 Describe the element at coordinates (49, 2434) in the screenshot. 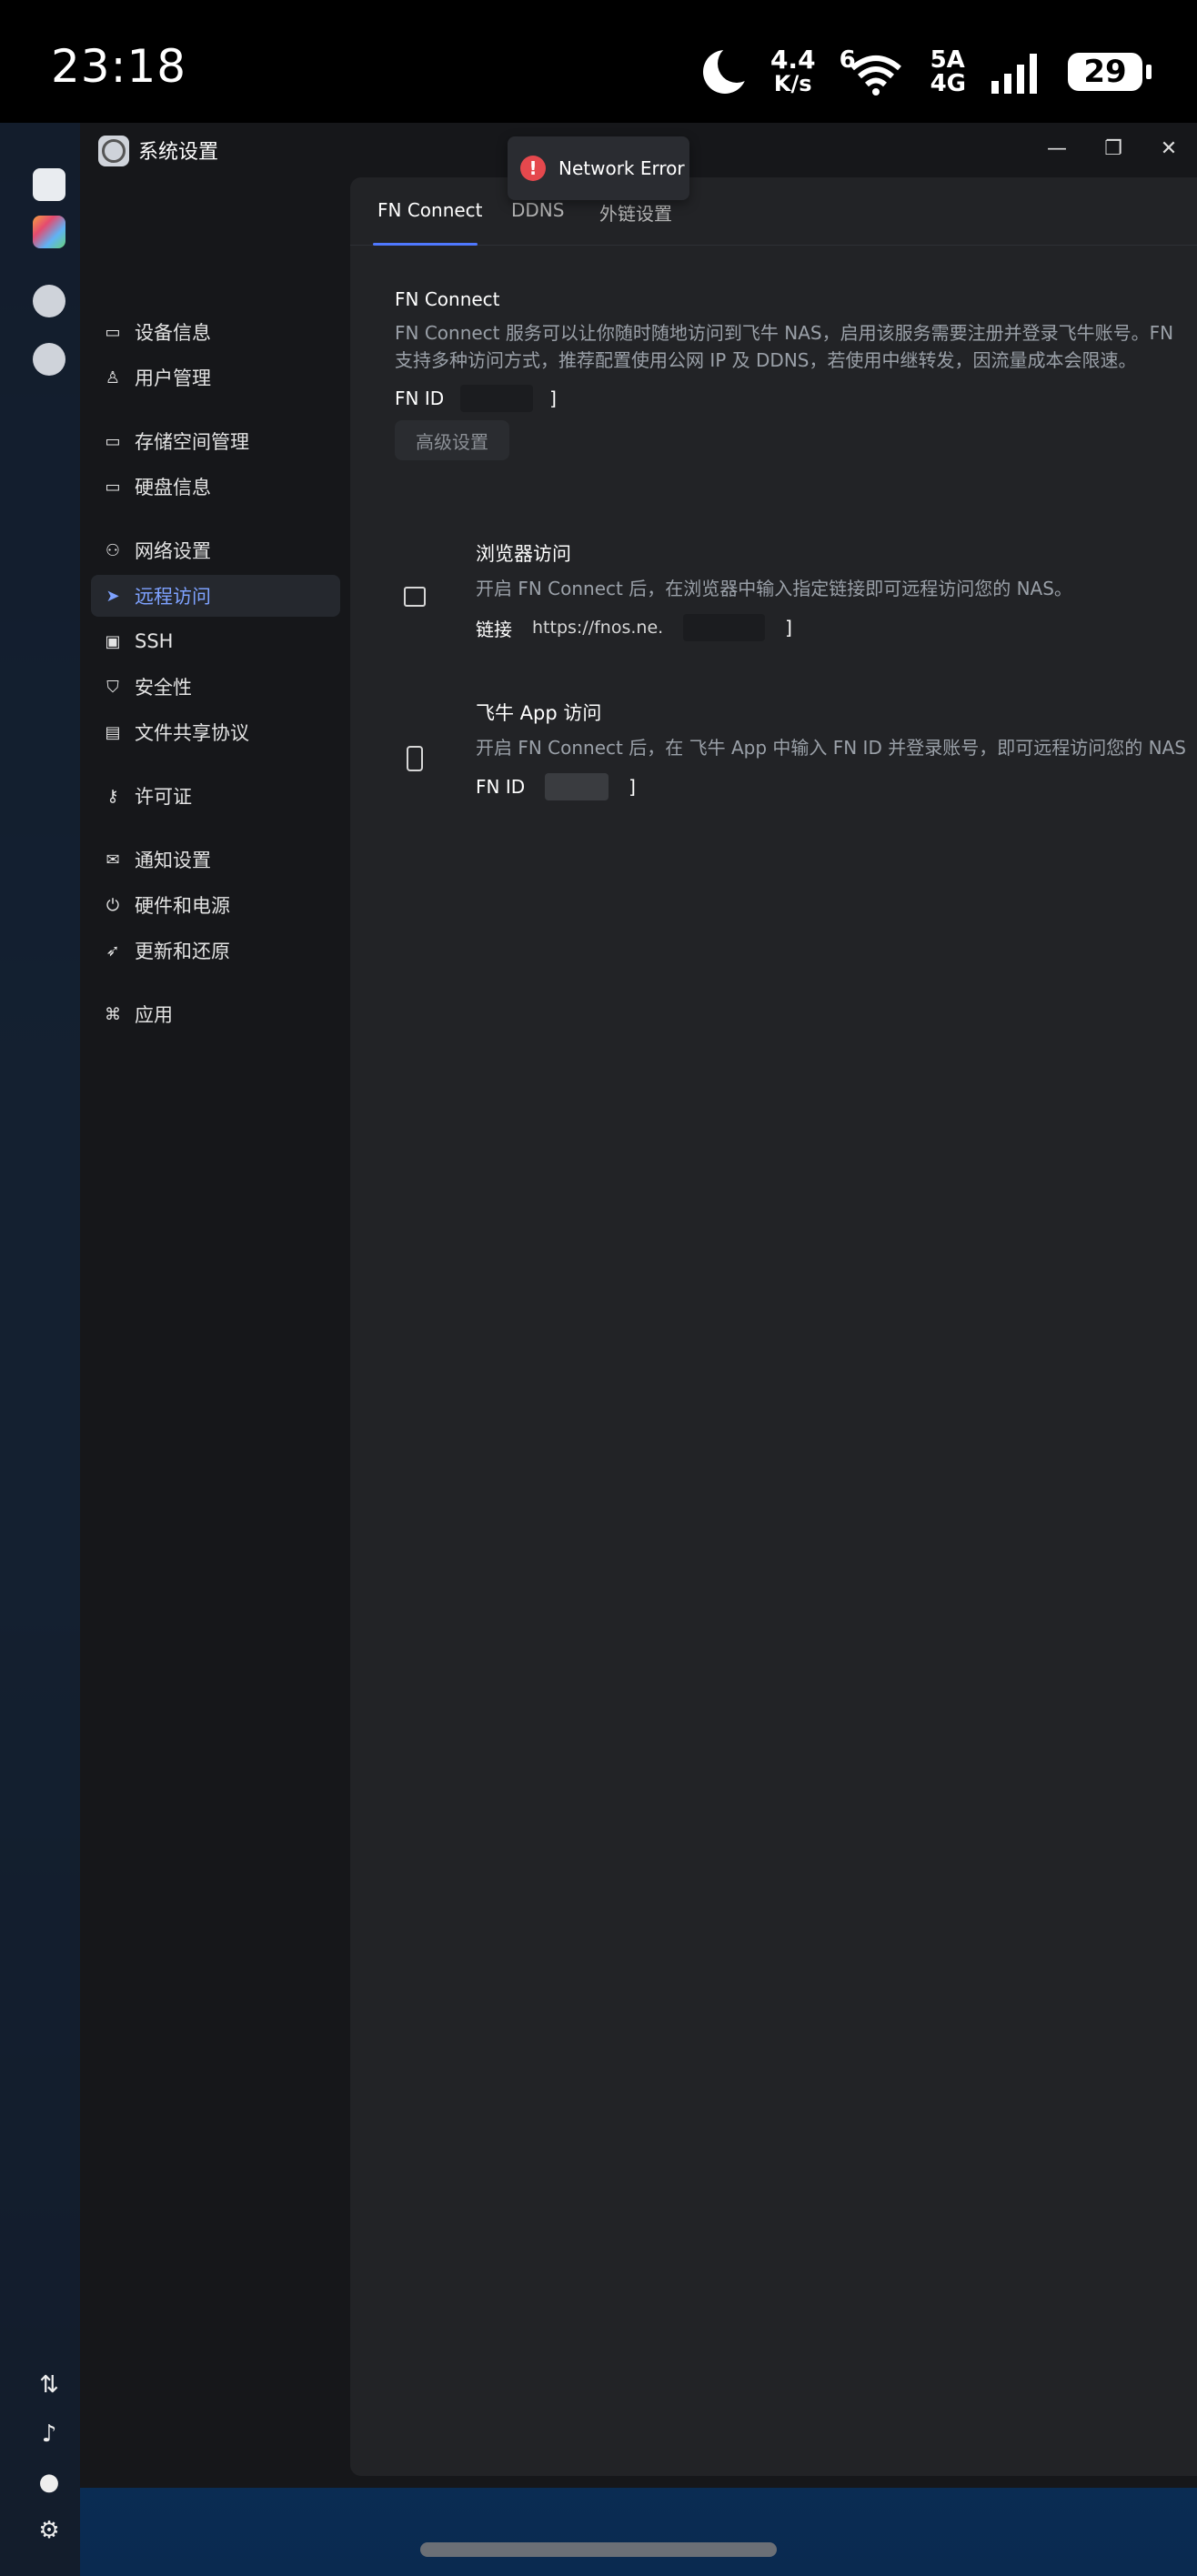

I see `bell-icon: ♪` at that location.